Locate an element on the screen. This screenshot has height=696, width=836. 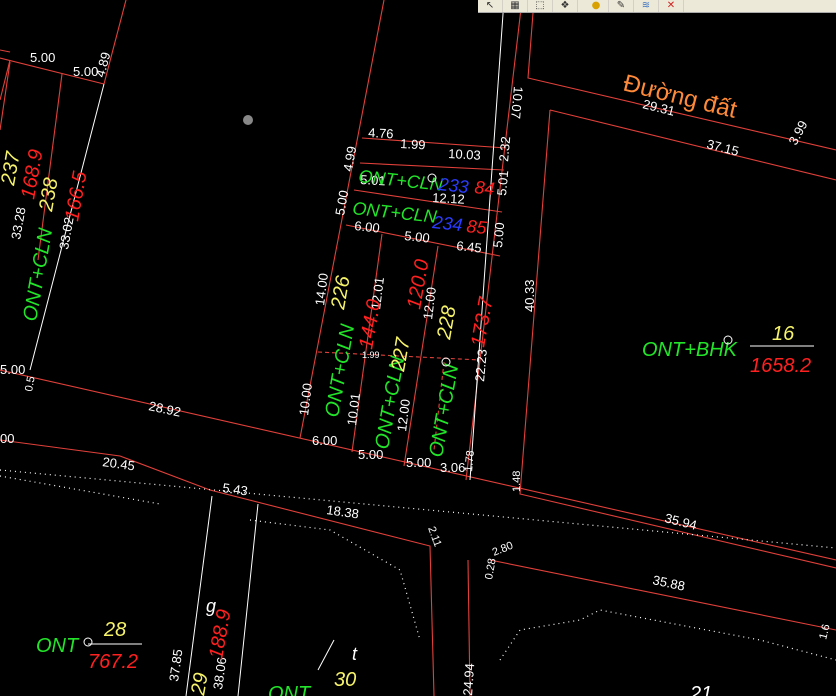
parcel-28-number: 28 is located at coordinates (114, 630).